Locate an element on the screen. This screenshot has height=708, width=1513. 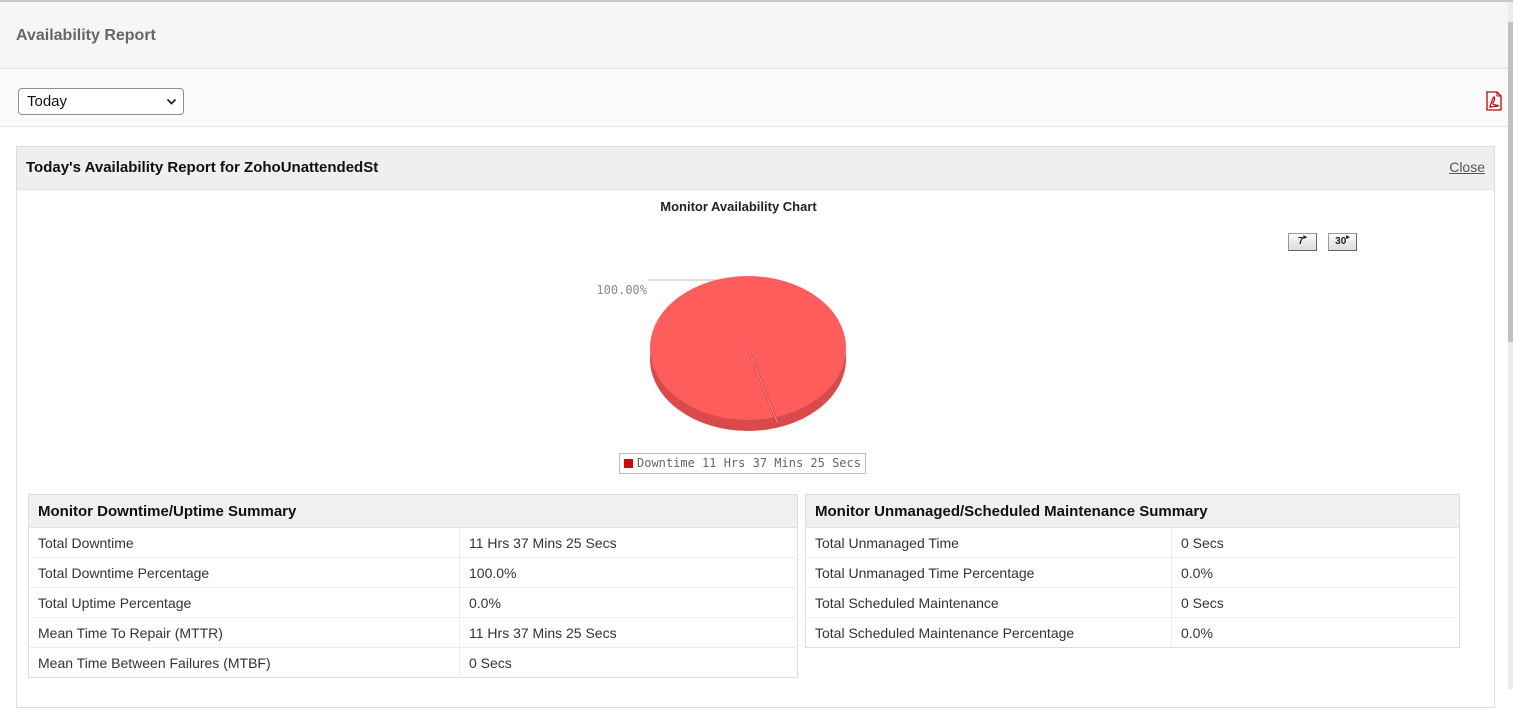
row-label: Total Unmanaged Time Percentage is located at coordinates (988, 572).